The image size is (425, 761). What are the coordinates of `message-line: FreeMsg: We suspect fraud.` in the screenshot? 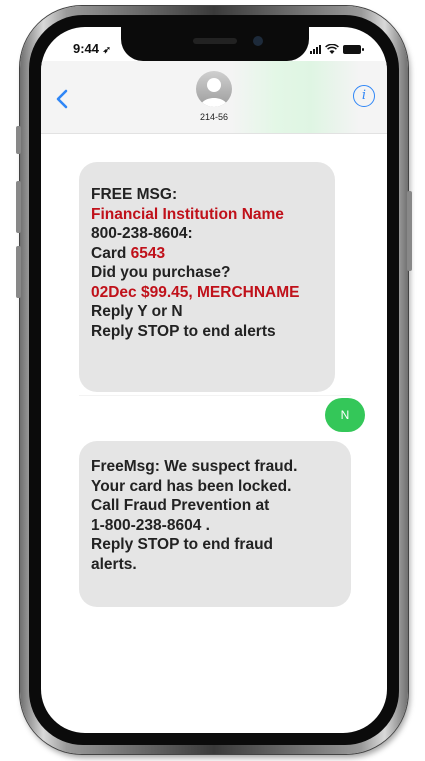 It's located at (194, 466).